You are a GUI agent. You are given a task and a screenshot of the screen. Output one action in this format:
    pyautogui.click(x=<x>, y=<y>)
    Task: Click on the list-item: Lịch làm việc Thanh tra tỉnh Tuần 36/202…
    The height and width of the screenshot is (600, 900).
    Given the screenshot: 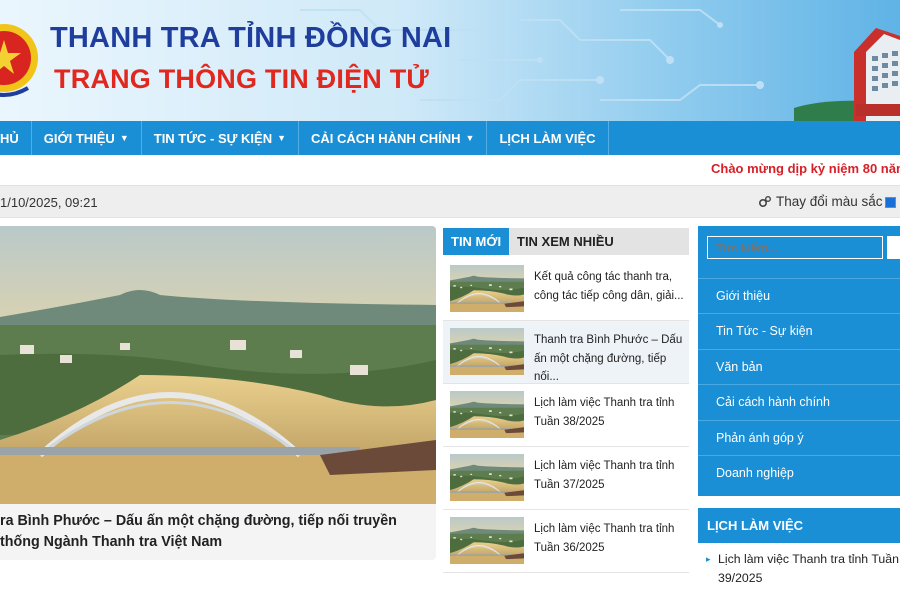 What is the action you would take?
    pyautogui.click(x=566, y=541)
    